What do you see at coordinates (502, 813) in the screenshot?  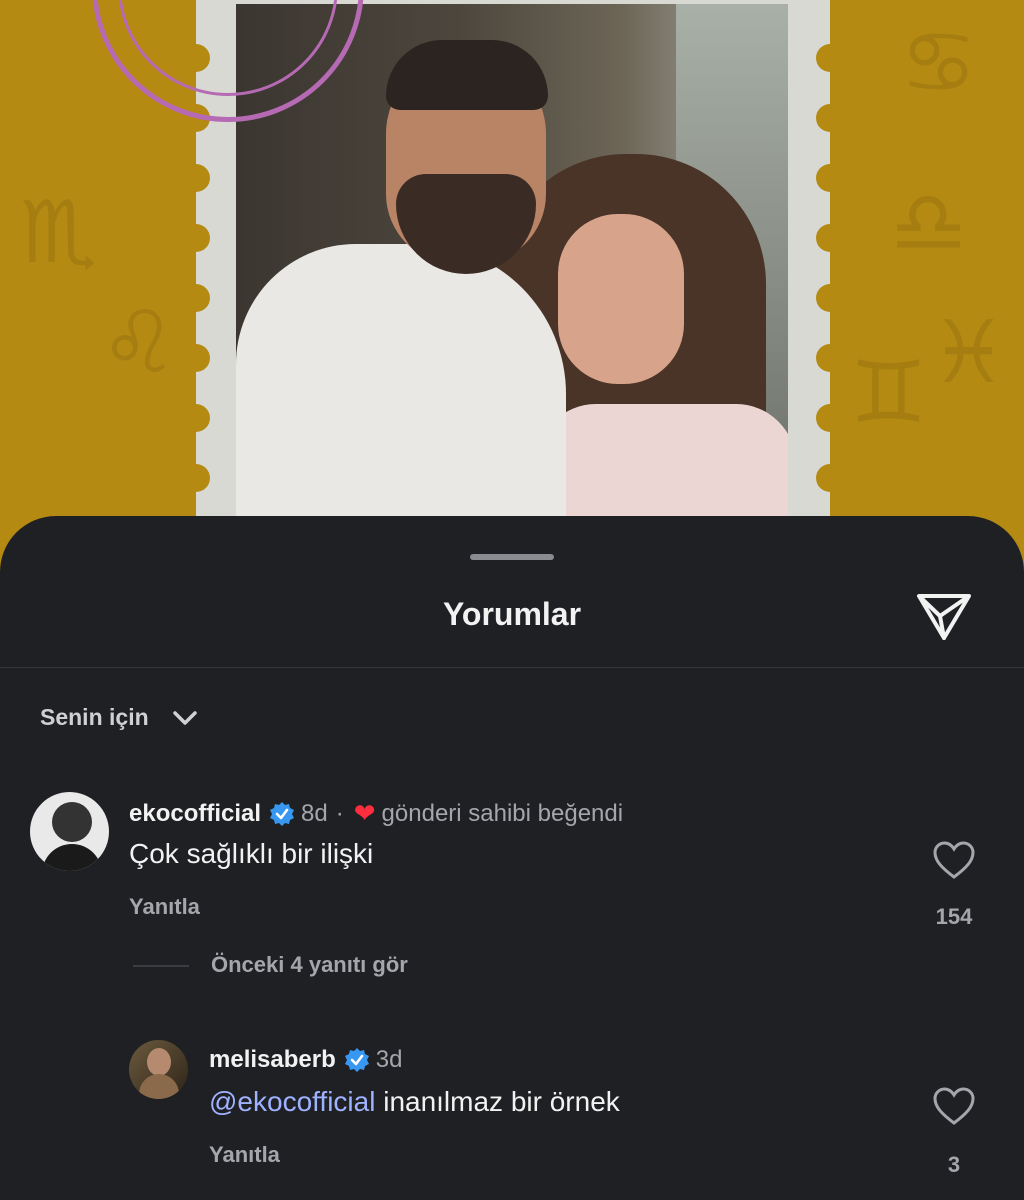 I see `liked-by-author-label: gönderi sahibi beğendi` at bounding box center [502, 813].